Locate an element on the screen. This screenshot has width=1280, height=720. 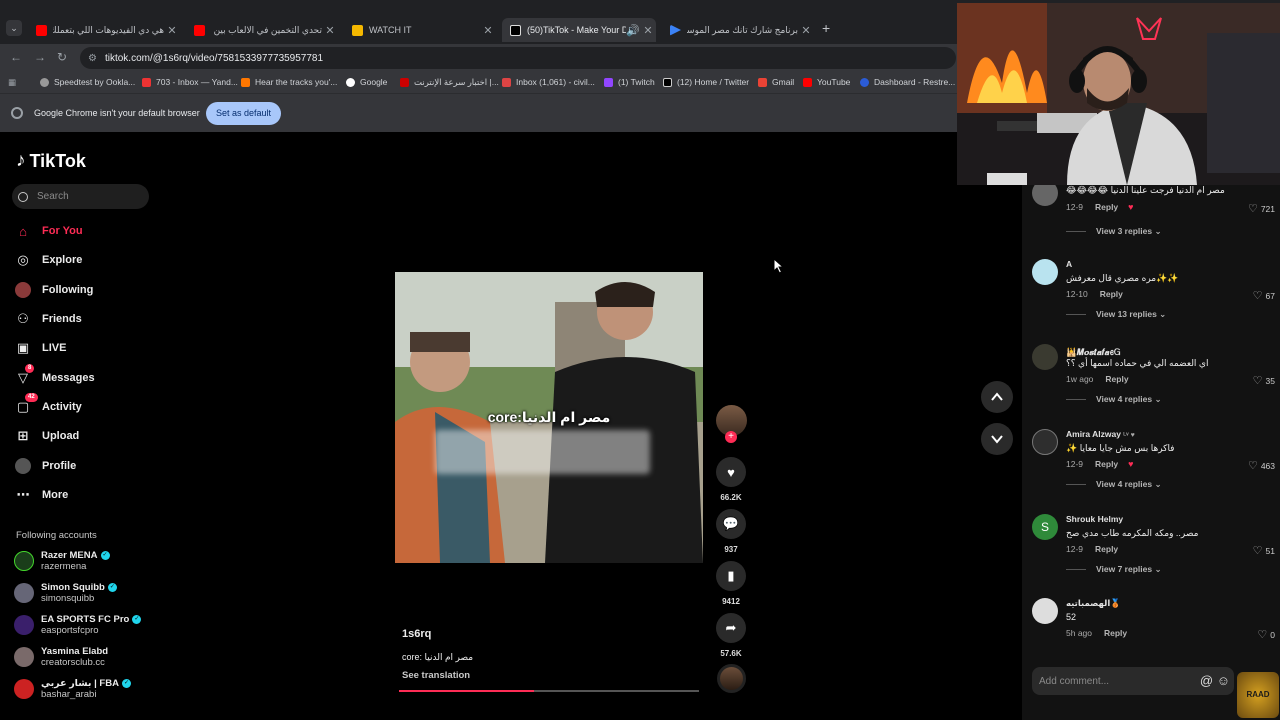
set-default-button: Set as default is located at coordinates (243, 113).